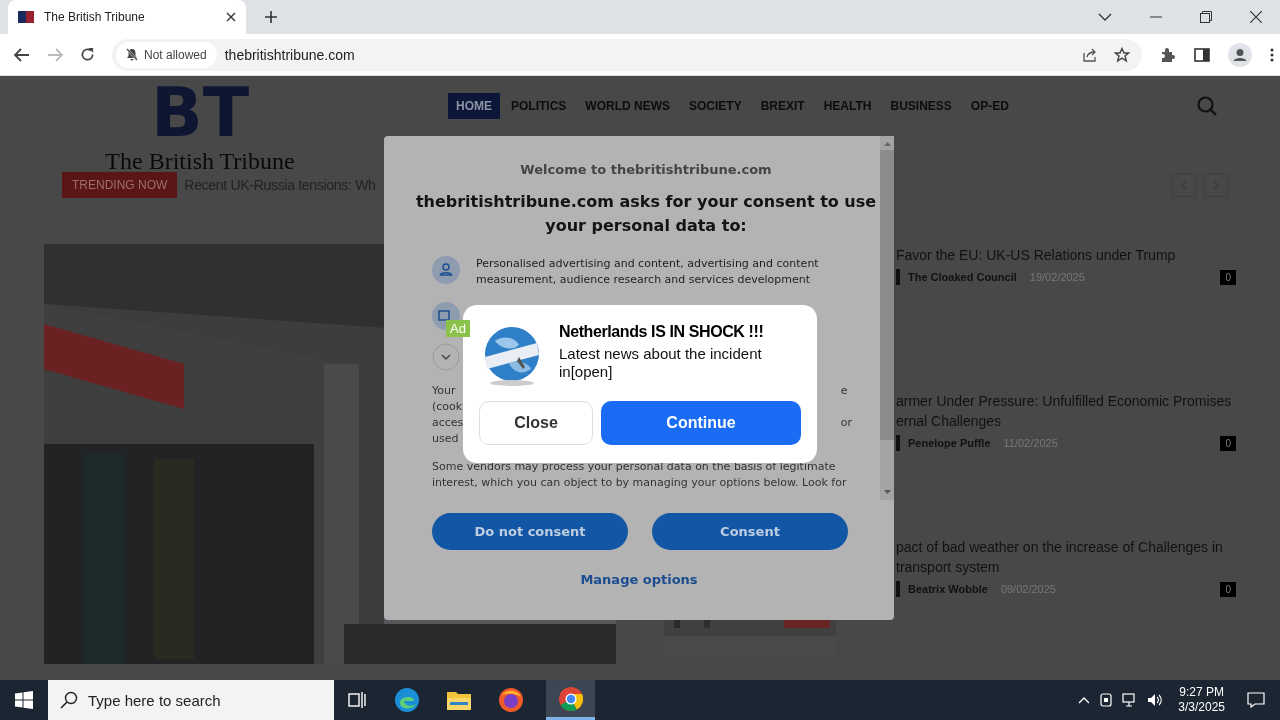 The image size is (1280, 720). Describe the element at coordinates (1256, 700) in the screenshot. I see `notifications-icon` at that location.